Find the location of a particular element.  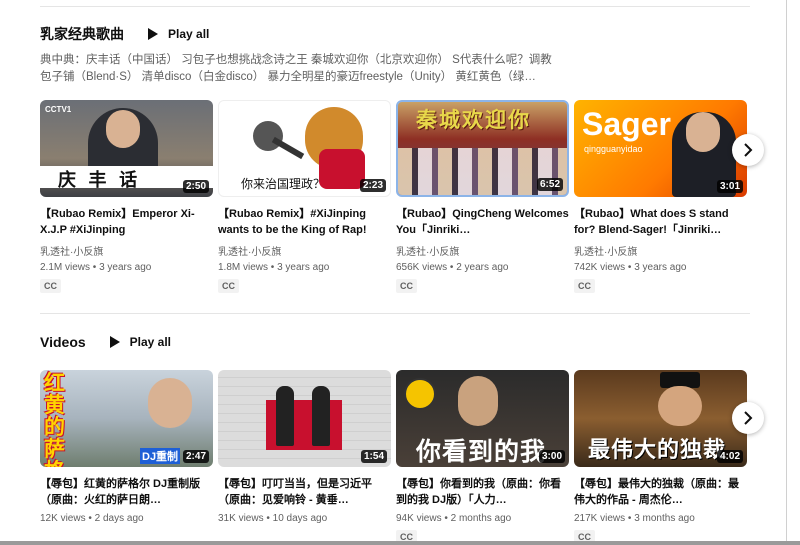

video-thumbnail: CCTV1 庆 丰 话 2:50 is located at coordinates (126, 148).